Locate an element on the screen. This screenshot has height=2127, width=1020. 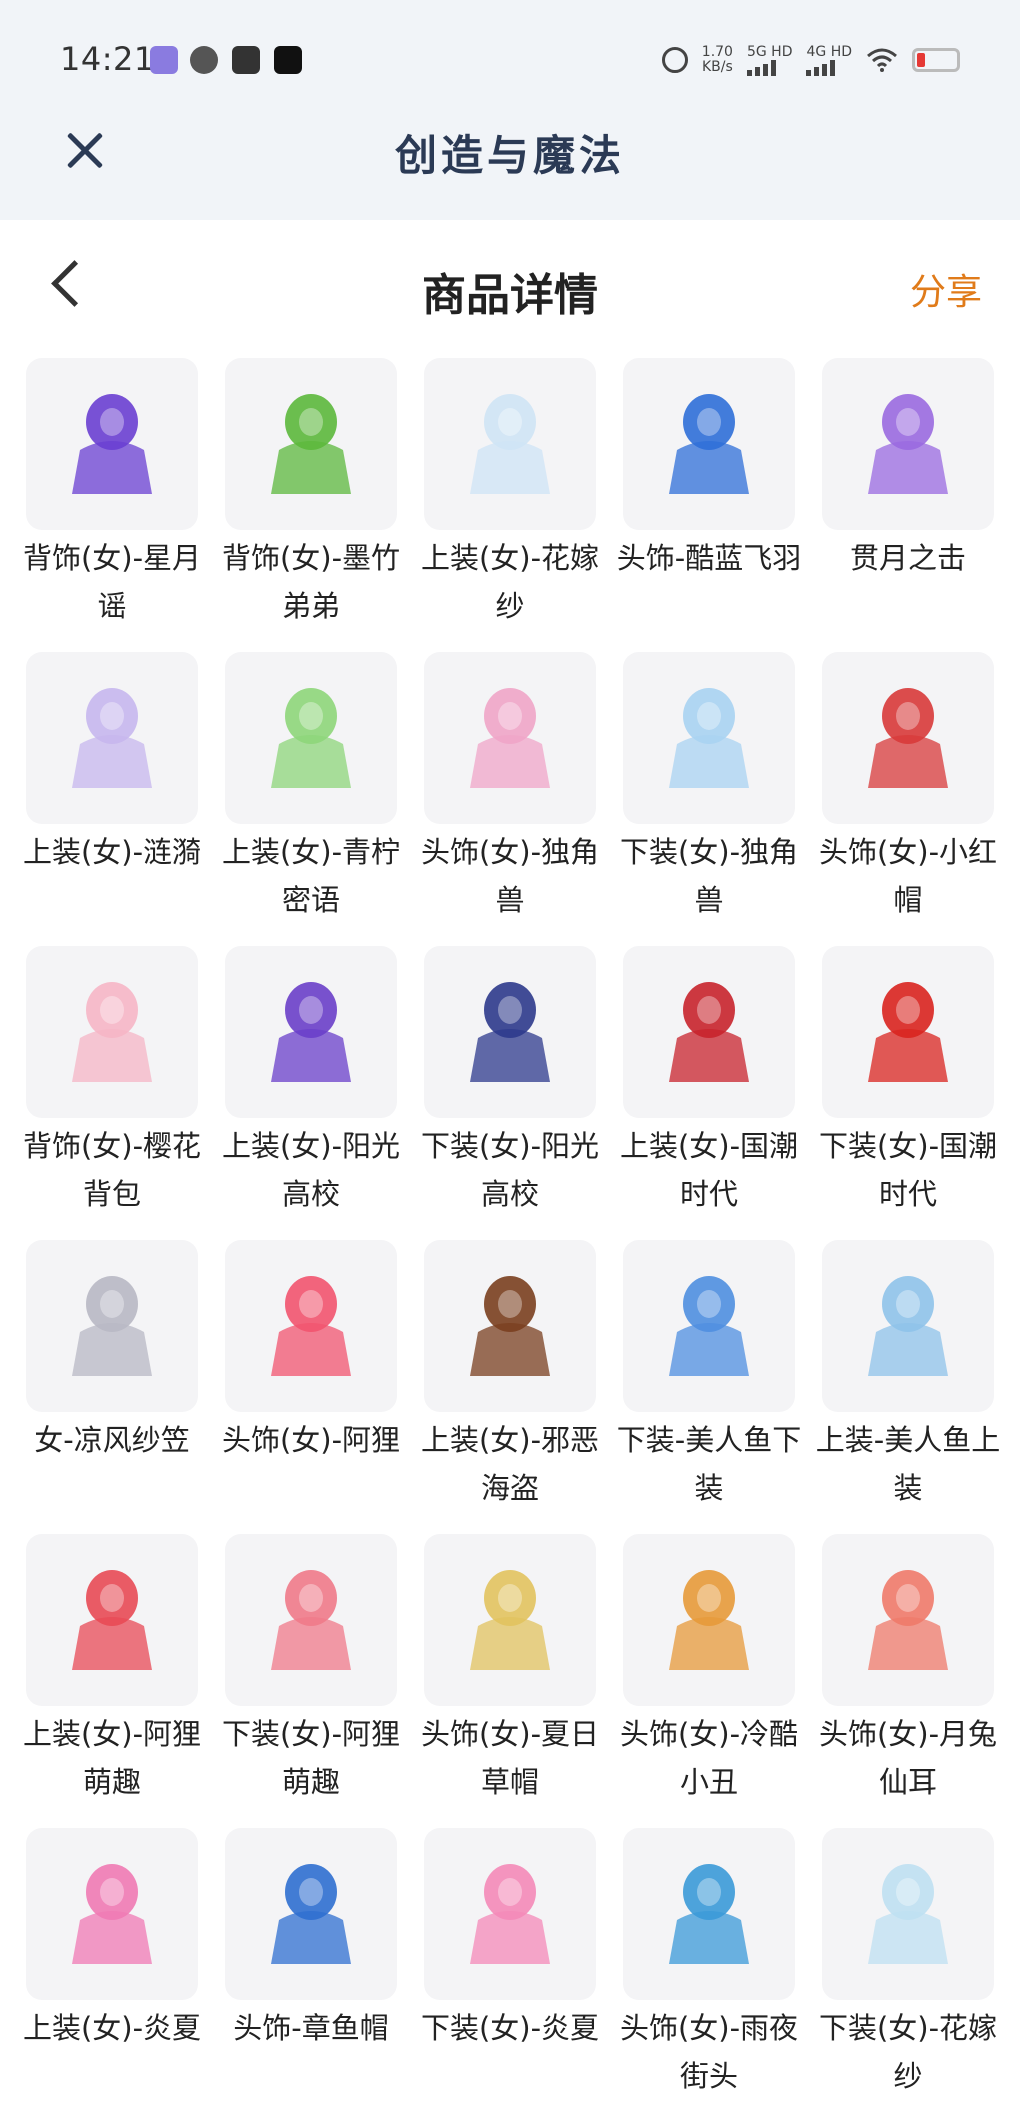
product-card: 下装(女)-国潮时代 is located at coordinates (908, 1093).